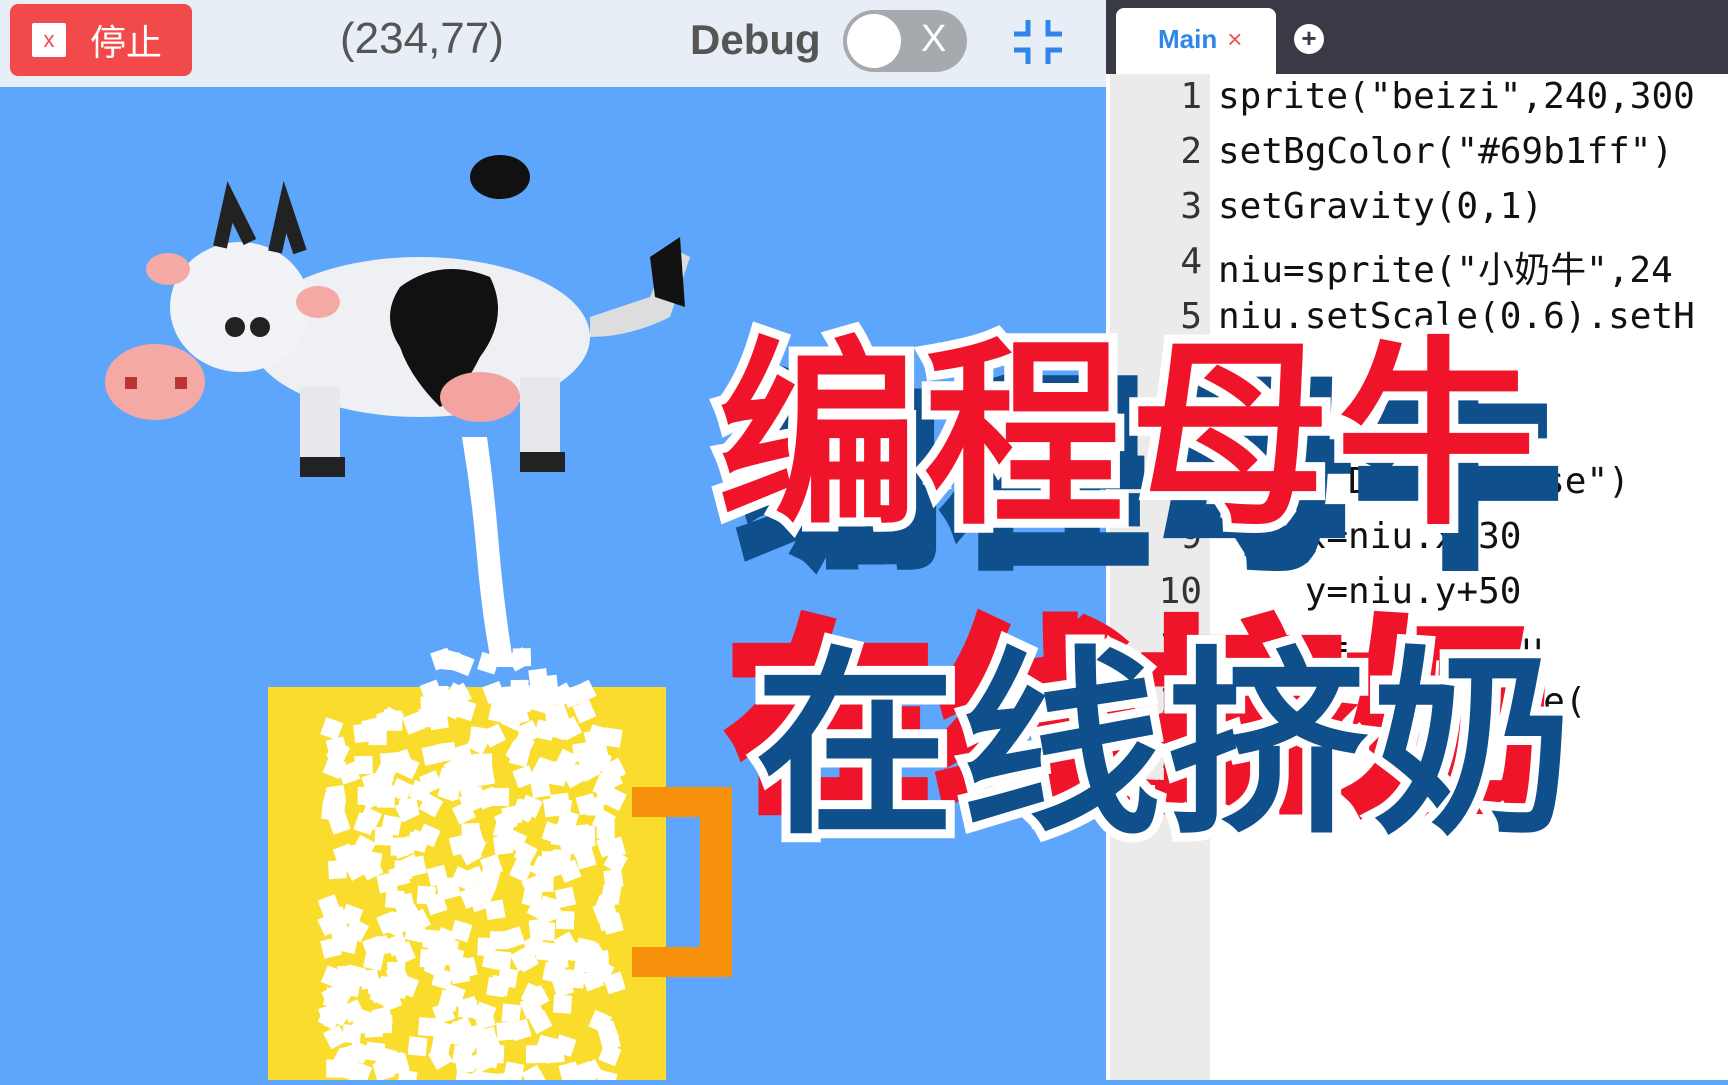 The height and width of the screenshot is (1085, 1728). What do you see at coordinates (1456, 96) in the screenshot?
I see `code-line: sprite("beizi",240,300` at bounding box center [1456, 96].